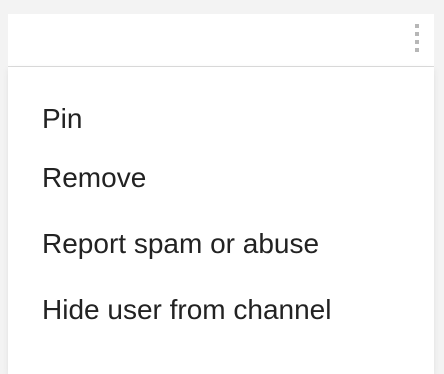 This screenshot has width=444, height=374. What do you see at coordinates (4, 187) in the screenshot?
I see `page-background-left` at bounding box center [4, 187].